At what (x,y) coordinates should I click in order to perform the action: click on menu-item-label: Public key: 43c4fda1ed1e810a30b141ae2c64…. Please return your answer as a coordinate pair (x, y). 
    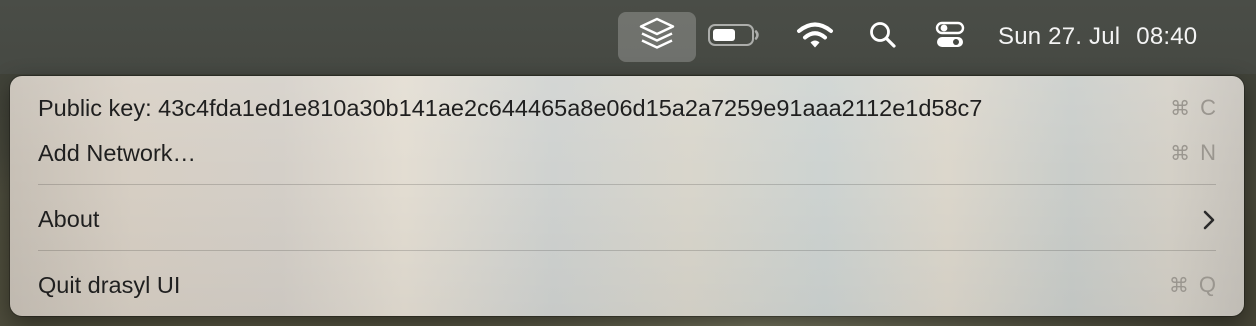
    Looking at the image, I should click on (510, 107).